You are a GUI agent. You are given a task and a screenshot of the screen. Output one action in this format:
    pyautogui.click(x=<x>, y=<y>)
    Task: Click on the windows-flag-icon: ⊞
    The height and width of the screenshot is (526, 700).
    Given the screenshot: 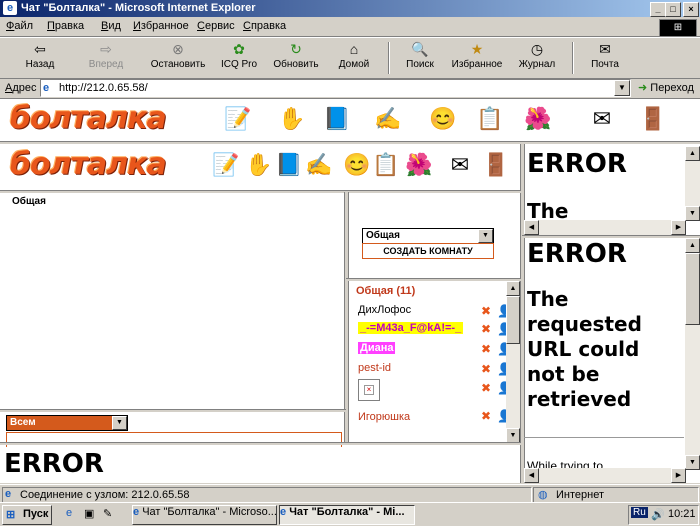 What is the action you would take?
    pyautogui.click(x=11, y=515)
    